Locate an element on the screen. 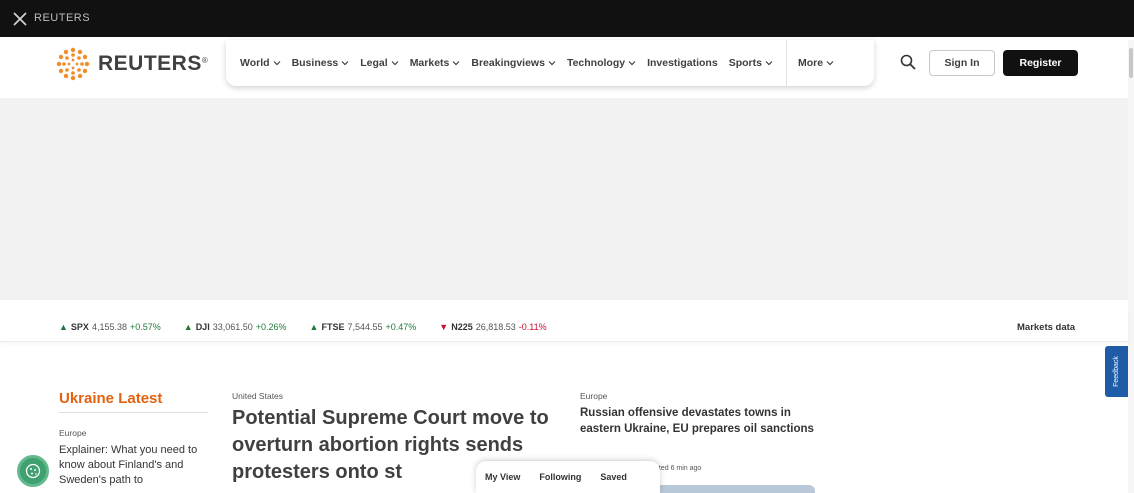 The width and height of the screenshot is (1134, 493). cookie-icon is located at coordinates (33, 471).